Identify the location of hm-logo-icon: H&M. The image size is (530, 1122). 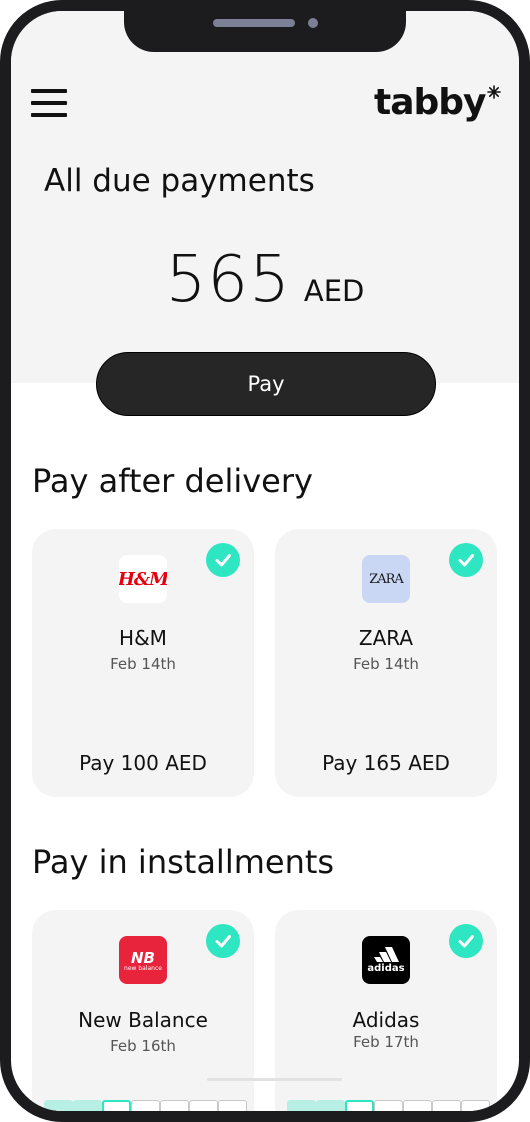
(143, 579).